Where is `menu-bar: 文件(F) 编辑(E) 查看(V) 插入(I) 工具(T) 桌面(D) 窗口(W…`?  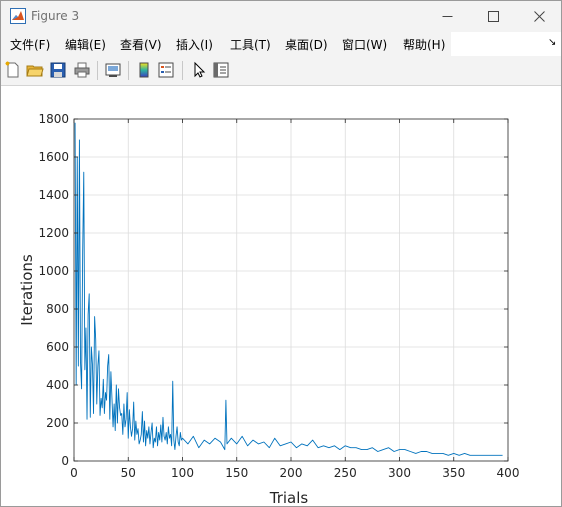 menu-bar: 文件(F) 编辑(E) 查看(V) 插入(I) 工具(T) 桌面(D) 窗口(W… is located at coordinates (281, 44).